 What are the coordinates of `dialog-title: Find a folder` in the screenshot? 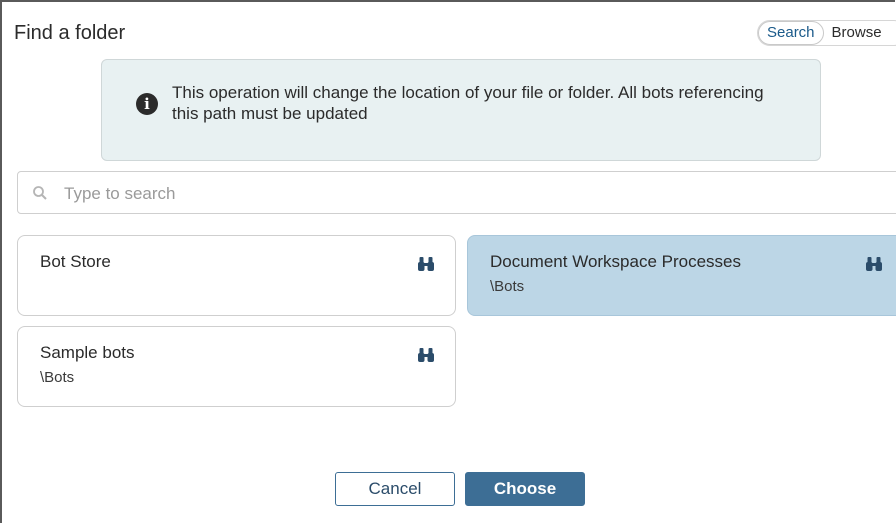 It's located at (70, 33).